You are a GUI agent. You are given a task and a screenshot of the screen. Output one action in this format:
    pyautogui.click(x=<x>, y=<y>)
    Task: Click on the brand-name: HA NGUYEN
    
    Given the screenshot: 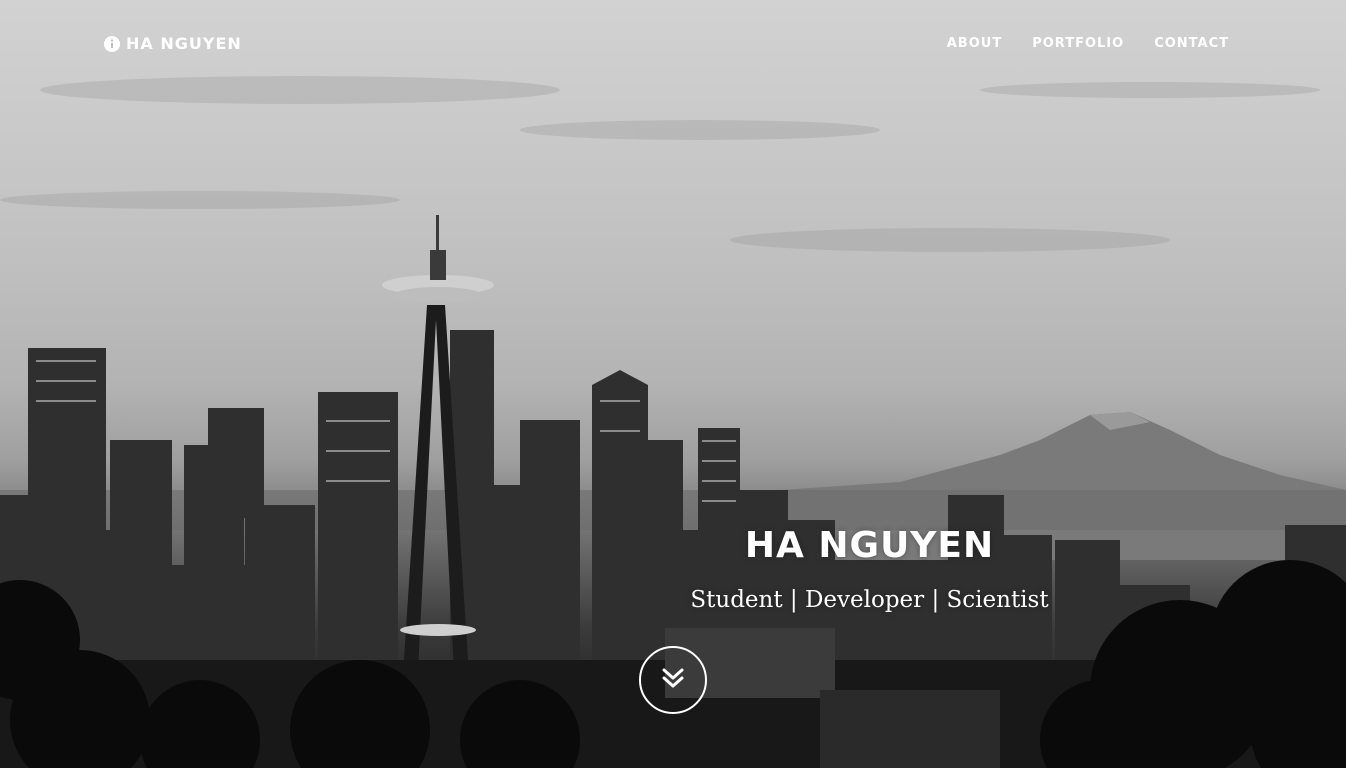 What is the action you would take?
    pyautogui.click(x=184, y=43)
    